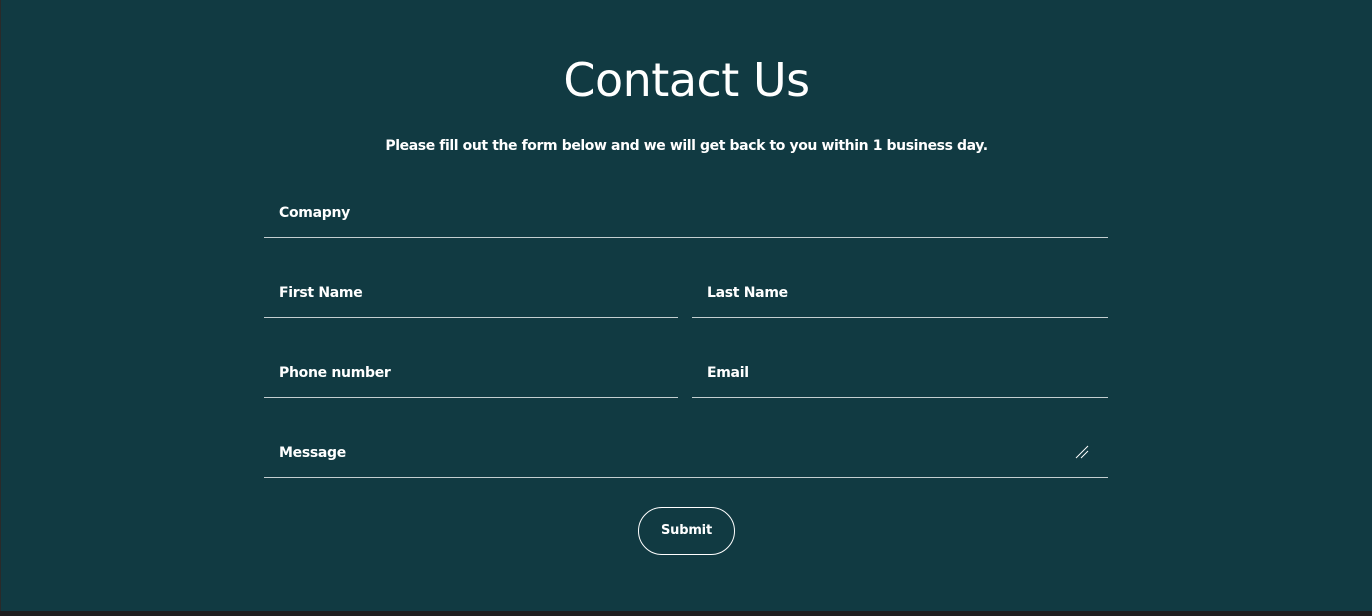  Describe the element at coordinates (312, 453) in the screenshot. I see `message-placeholder: Message` at that location.